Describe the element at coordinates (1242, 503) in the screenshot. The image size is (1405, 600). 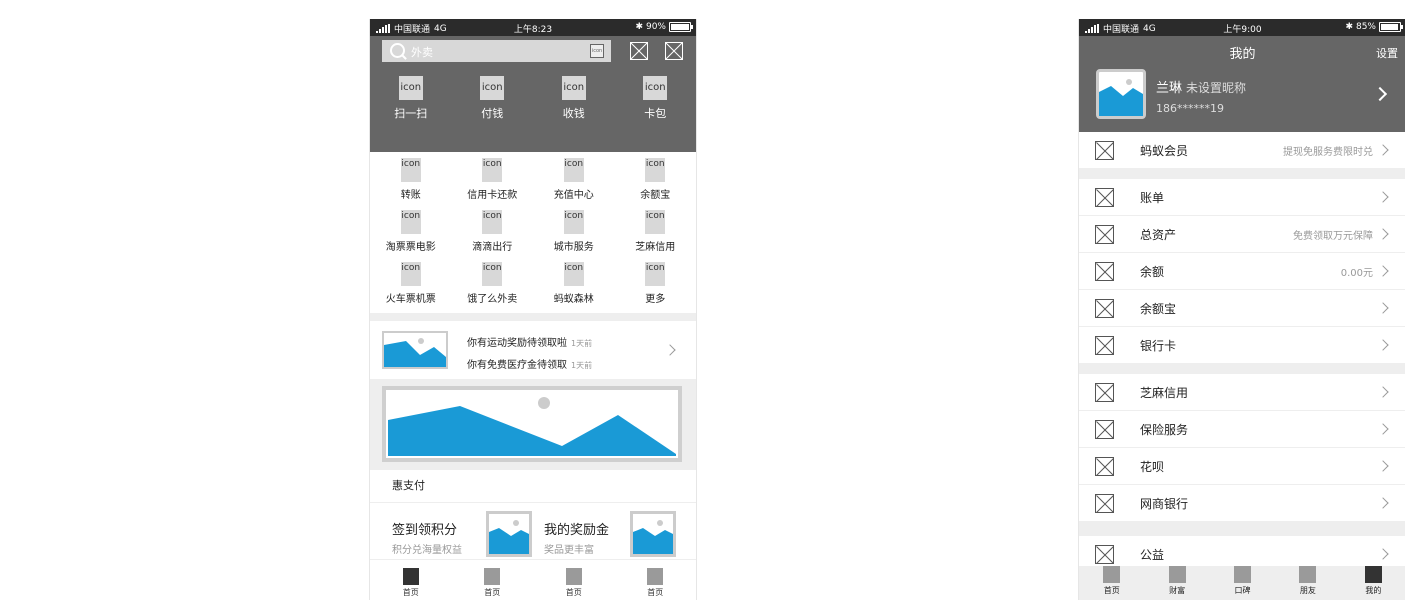
I see `list-item-mybank: 网商银行` at that location.